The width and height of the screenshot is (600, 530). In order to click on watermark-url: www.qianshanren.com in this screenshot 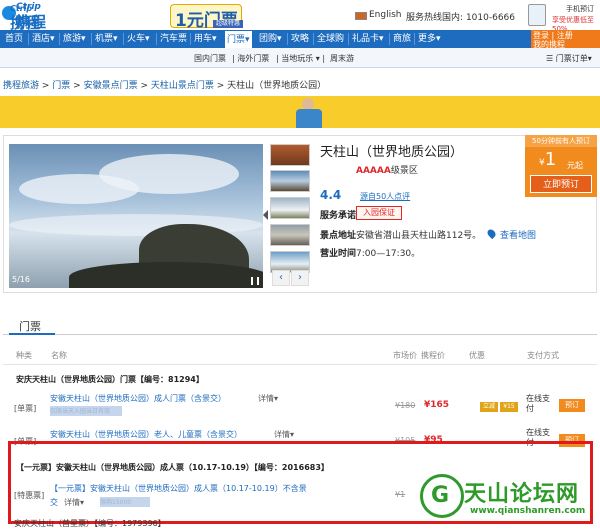, I will do `click(528, 511)`.